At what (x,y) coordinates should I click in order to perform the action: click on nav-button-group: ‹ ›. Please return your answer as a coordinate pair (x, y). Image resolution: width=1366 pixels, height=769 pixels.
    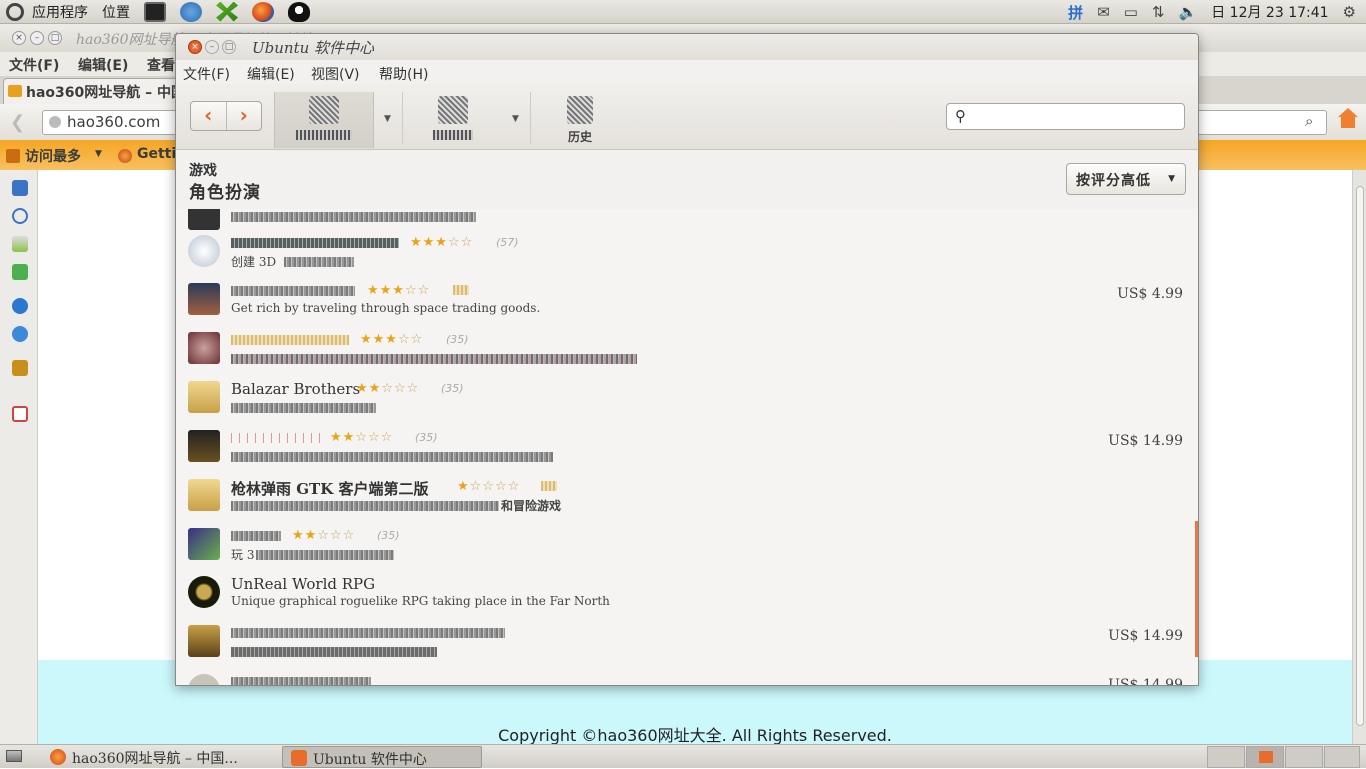
    Looking at the image, I should click on (226, 116).